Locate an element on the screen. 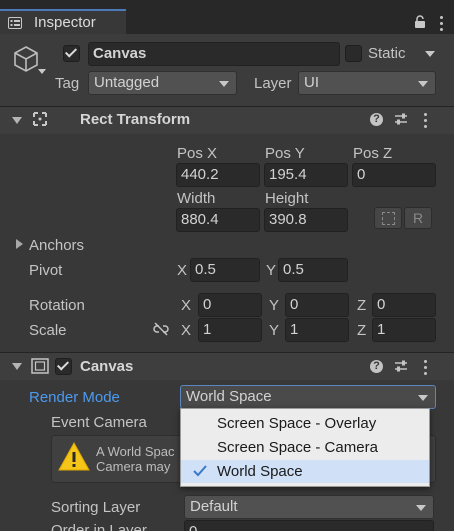  event-camera-label: Event Camera is located at coordinates (99, 422).